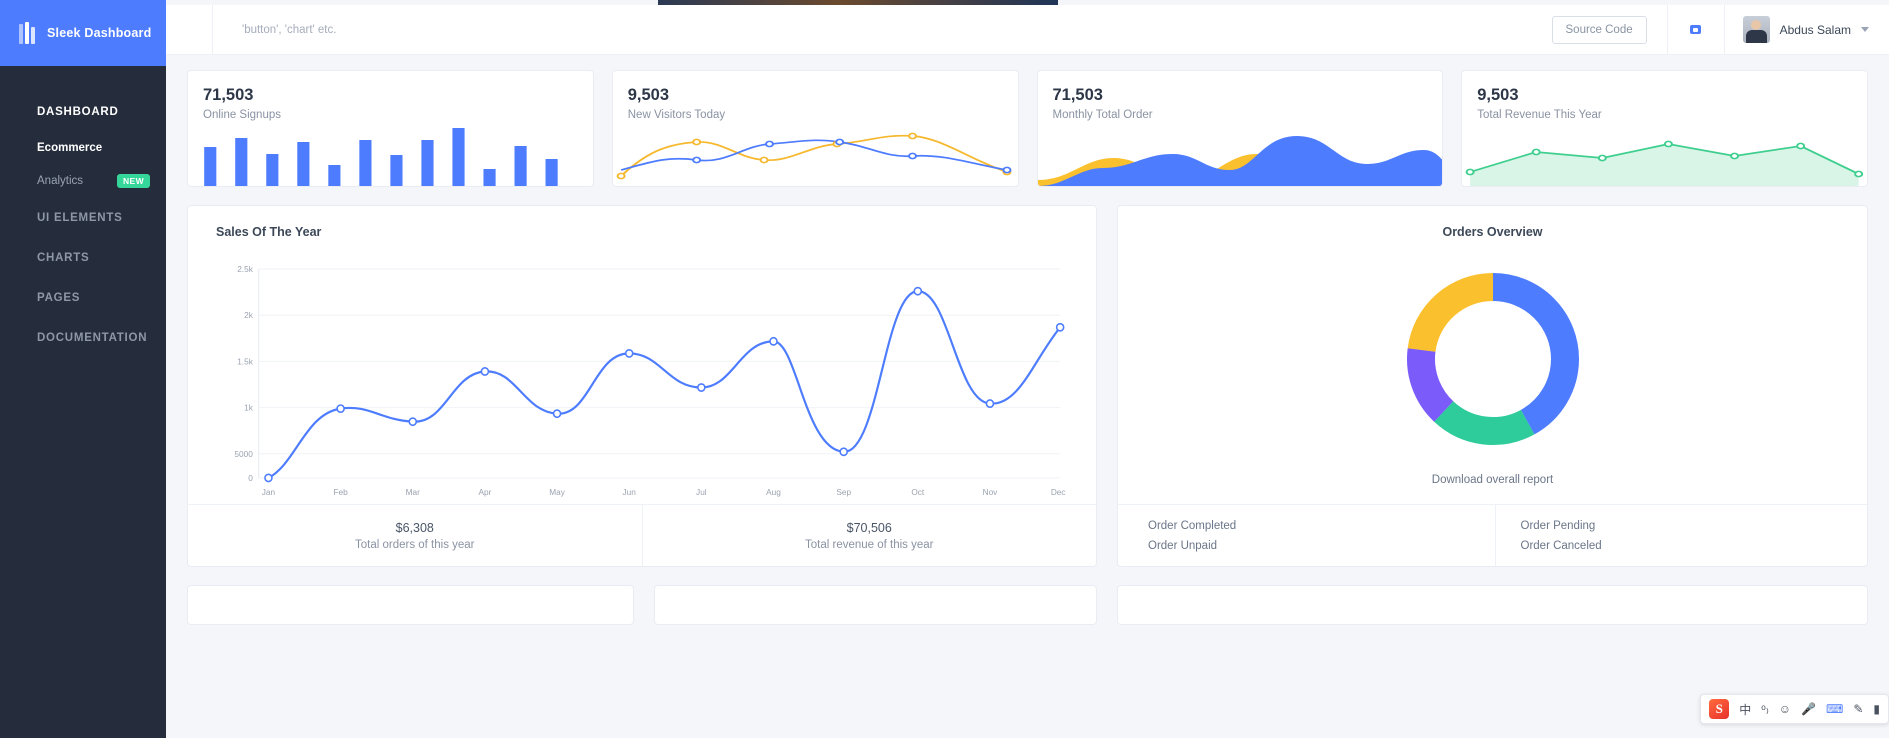 The height and width of the screenshot is (738, 1889). Describe the element at coordinates (83, 338) in the screenshot. I see `sidebar-section-documentation: DOCUMENTATION` at that location.